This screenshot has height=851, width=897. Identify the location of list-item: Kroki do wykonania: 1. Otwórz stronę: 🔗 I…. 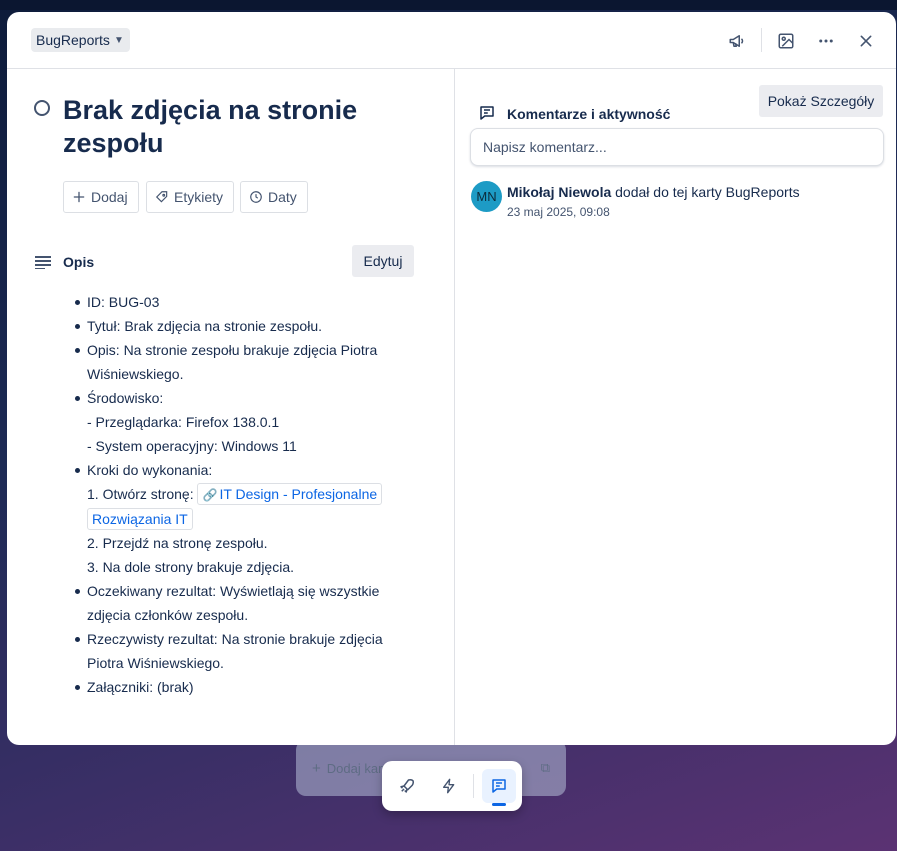
(248, 518).